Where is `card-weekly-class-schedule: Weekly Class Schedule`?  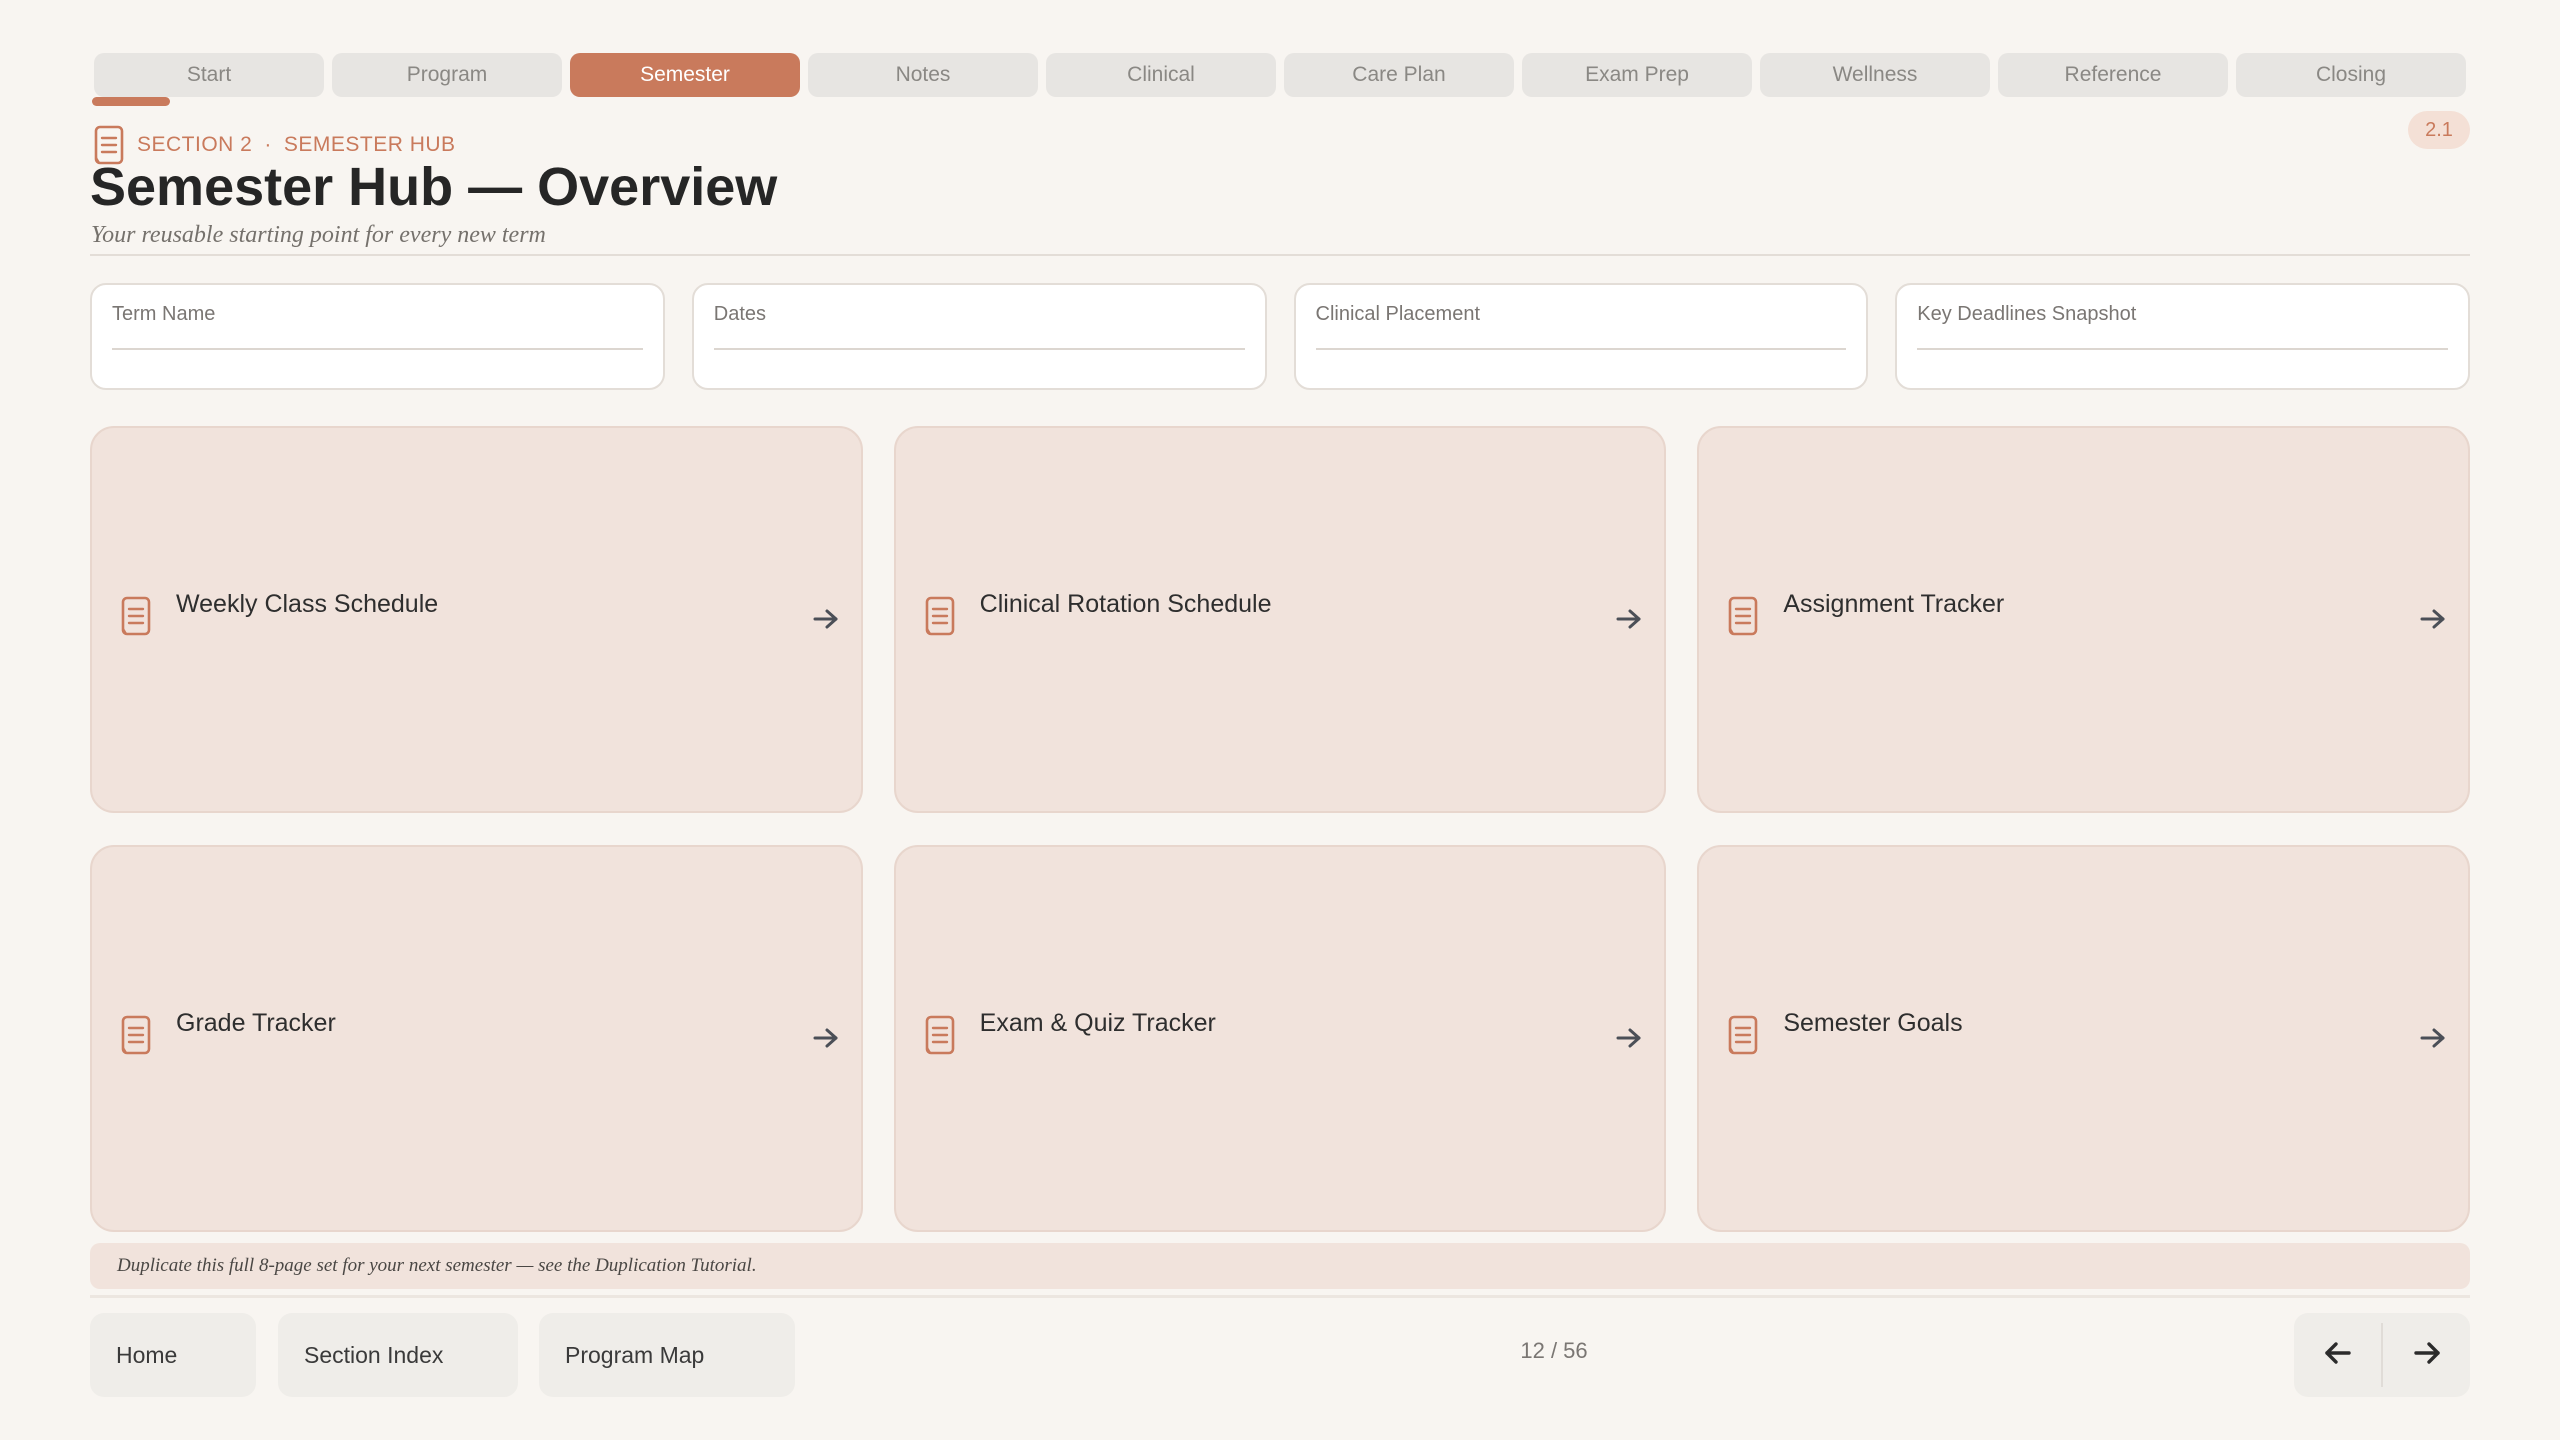
card-weekly-class-schedule: Weekly Class Schedule is located at coordinates (476, 619).